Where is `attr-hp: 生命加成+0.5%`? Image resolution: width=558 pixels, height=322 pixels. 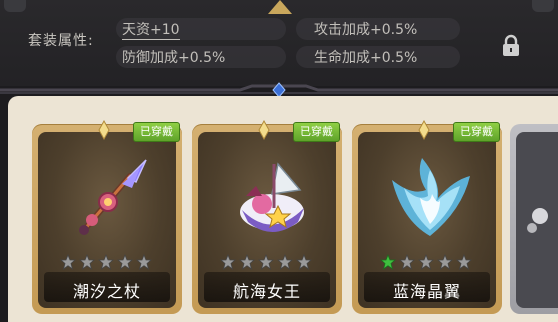 attr-hp: 生命加成+0.5% is located at coordinates (366, 58).